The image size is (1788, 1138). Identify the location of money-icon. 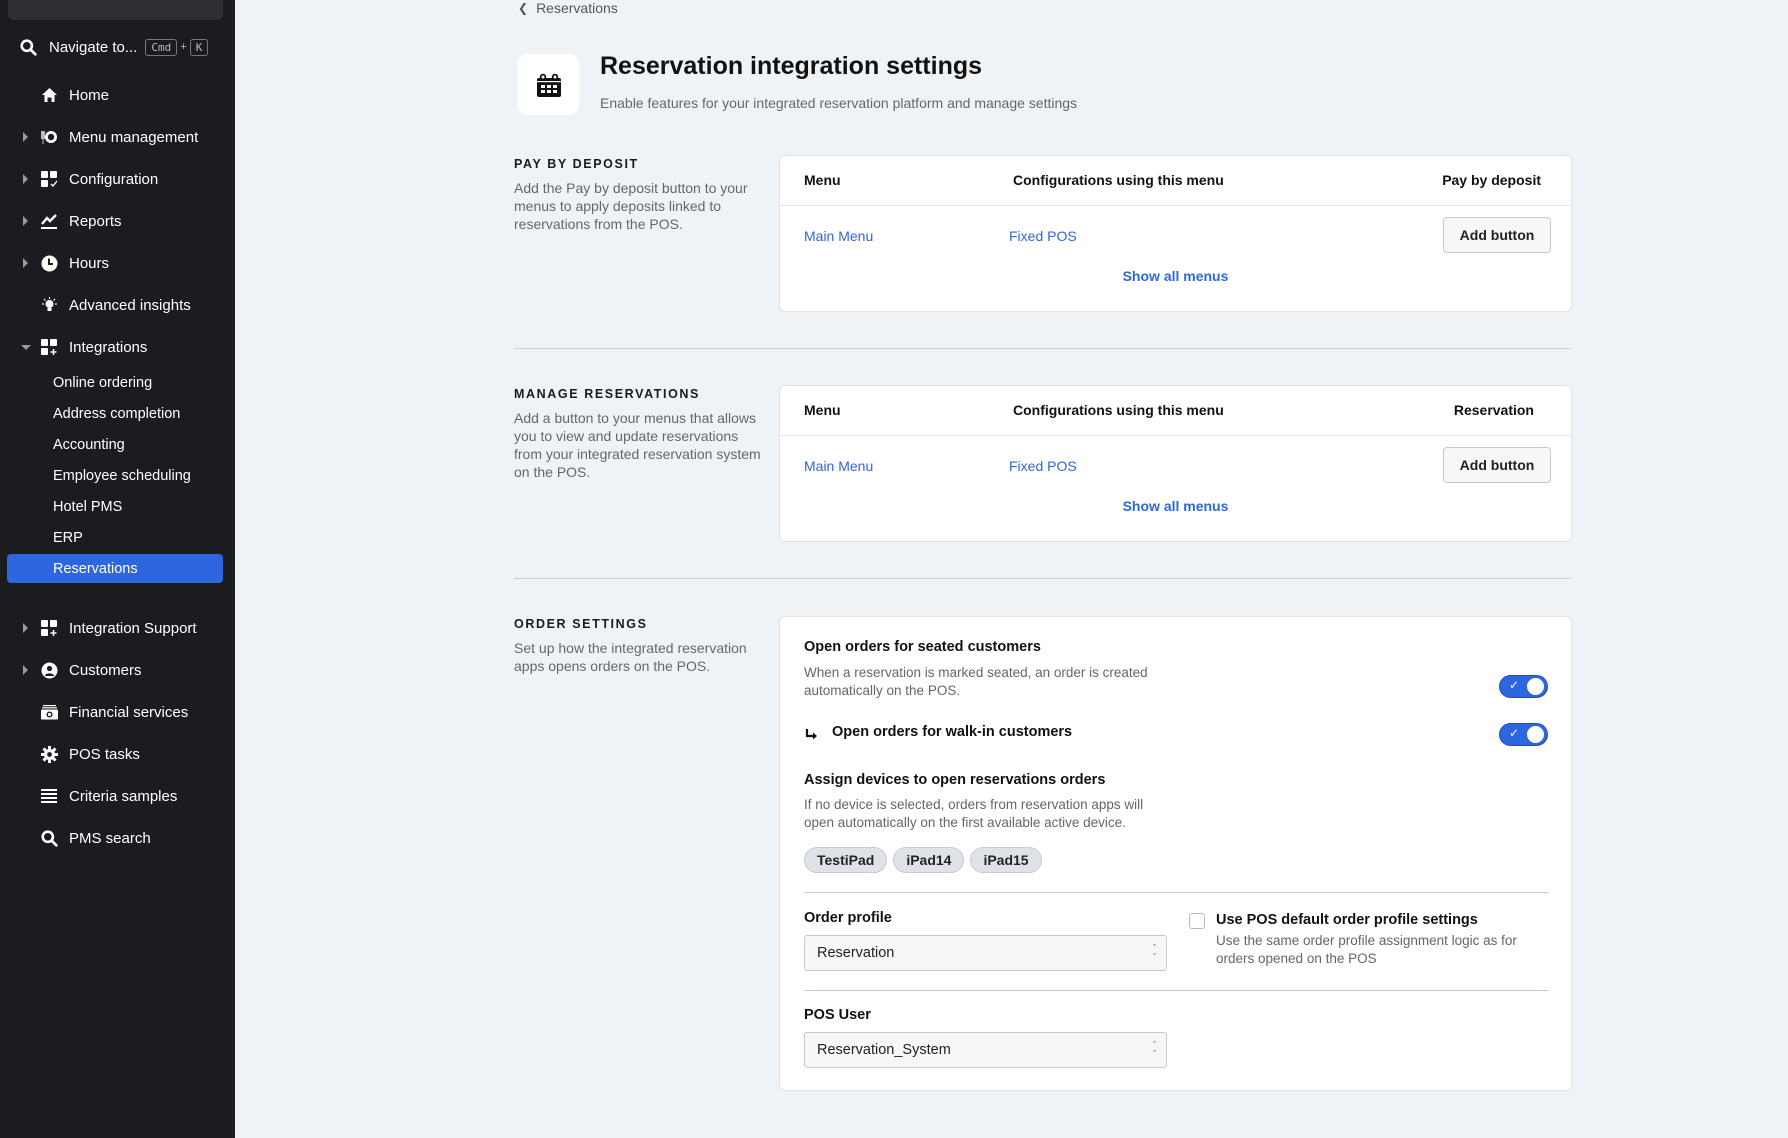
(49, 712).